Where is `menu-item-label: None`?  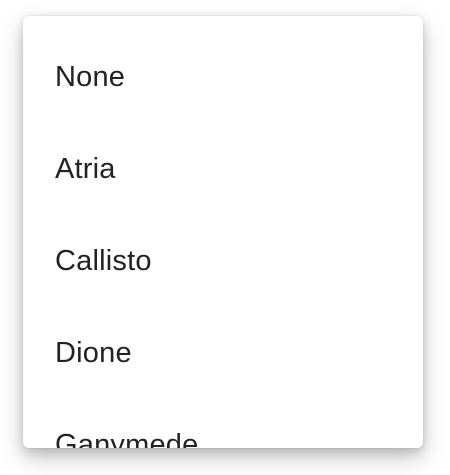 menu-item-label: None is located at coordinates (90, 76).